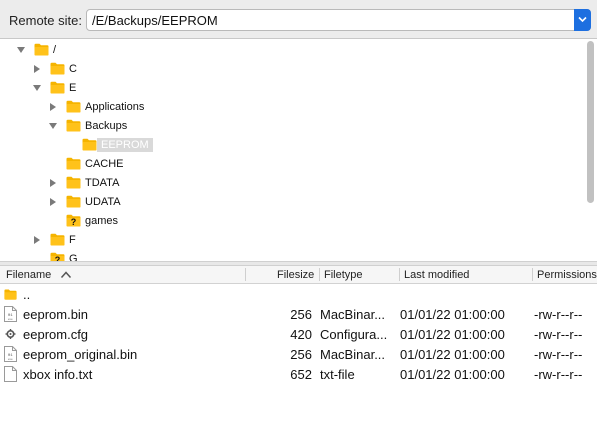 Image resolution: width=597 pixels, height=429 pixels. I want to click on file-name-cell: eeprom.cfg, so click(56, 334).